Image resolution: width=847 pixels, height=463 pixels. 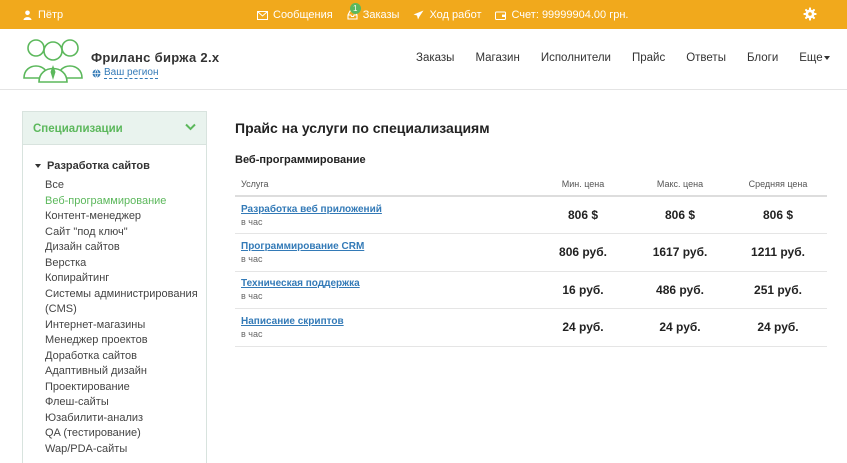 What do you see at coordinates (125, 419) in the screenshot?
I see `sidebar-item-usability: Юзабилити-анализ` at bounding box center [125, 419].